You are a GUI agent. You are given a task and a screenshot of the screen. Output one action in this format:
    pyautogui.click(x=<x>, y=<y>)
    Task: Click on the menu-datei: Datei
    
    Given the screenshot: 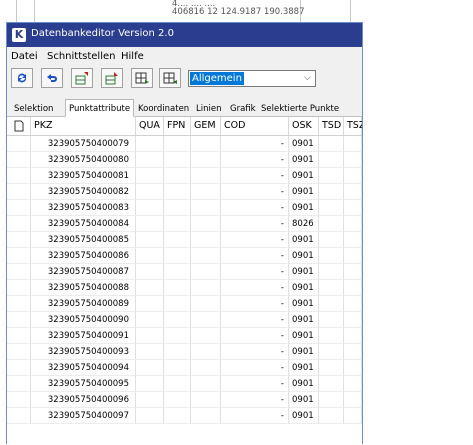 What is the action you would take?
    pyautogui.click(x=24, y=56)
    